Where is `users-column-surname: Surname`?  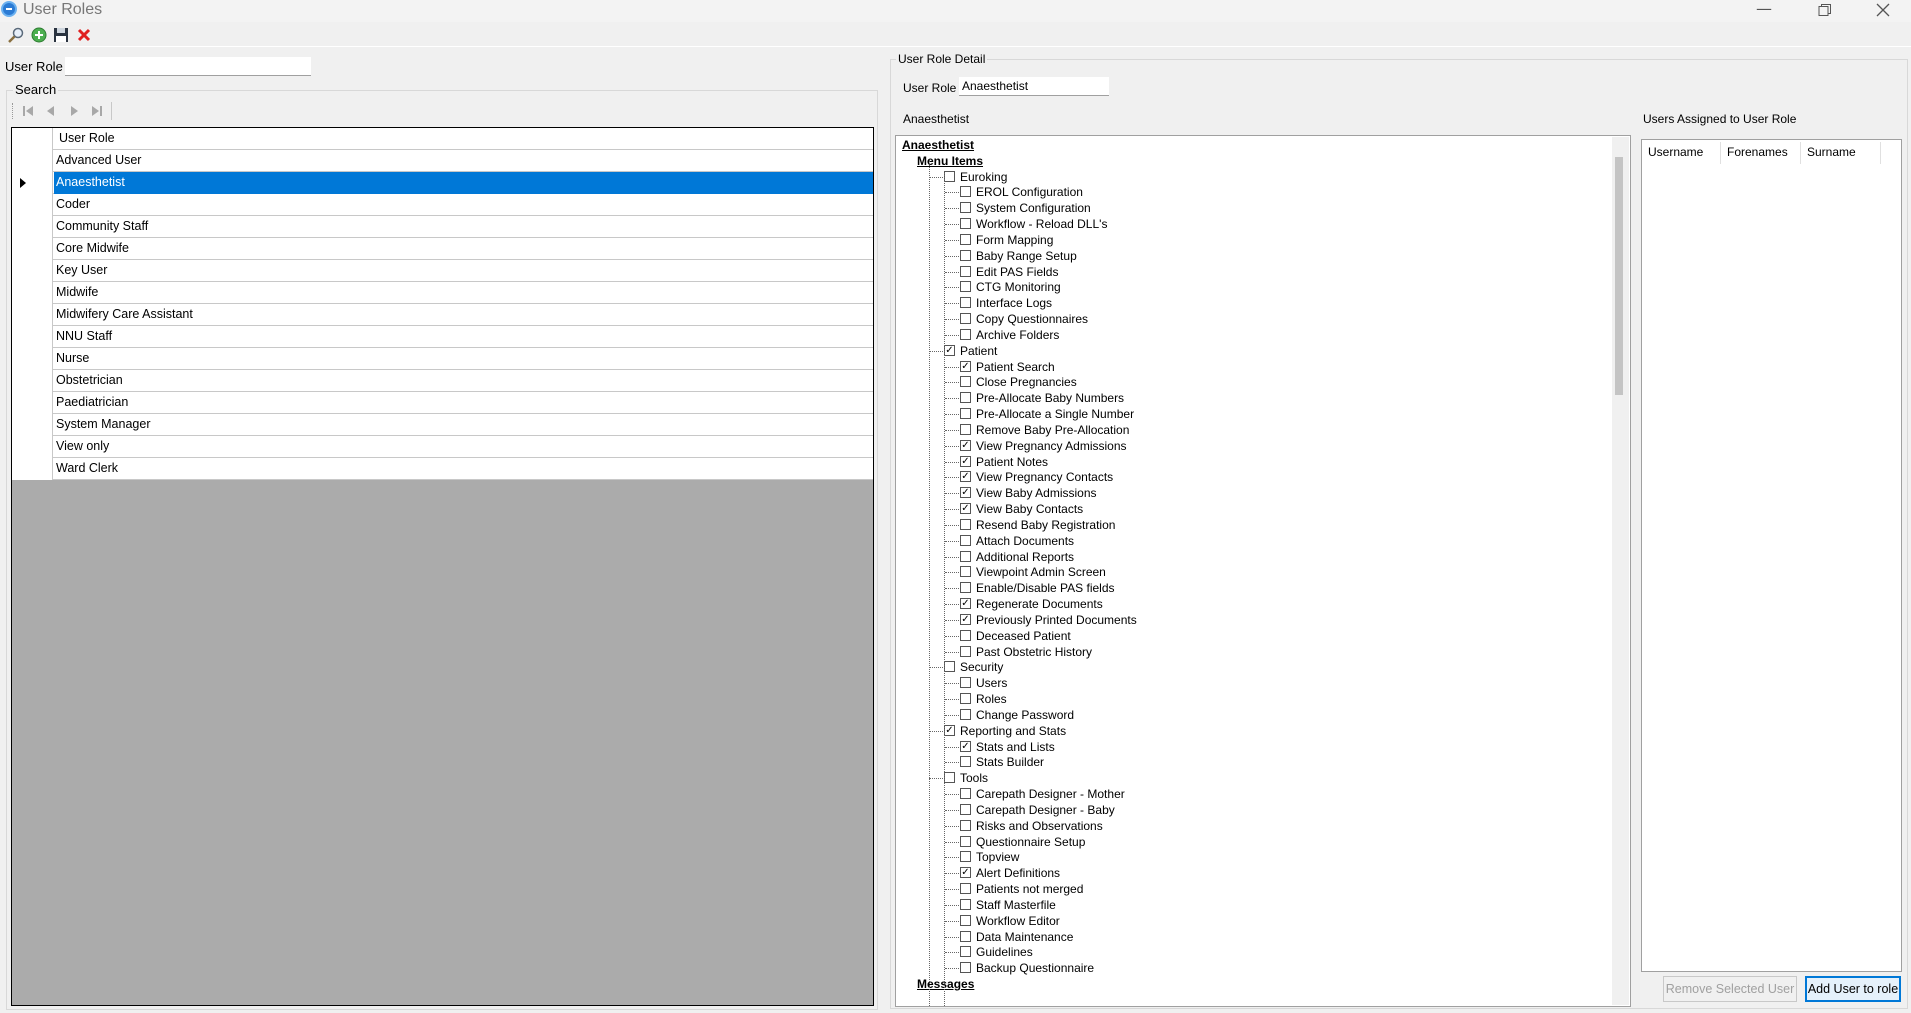
users-column-surname: Surname is located at coordinates (1831, 152).